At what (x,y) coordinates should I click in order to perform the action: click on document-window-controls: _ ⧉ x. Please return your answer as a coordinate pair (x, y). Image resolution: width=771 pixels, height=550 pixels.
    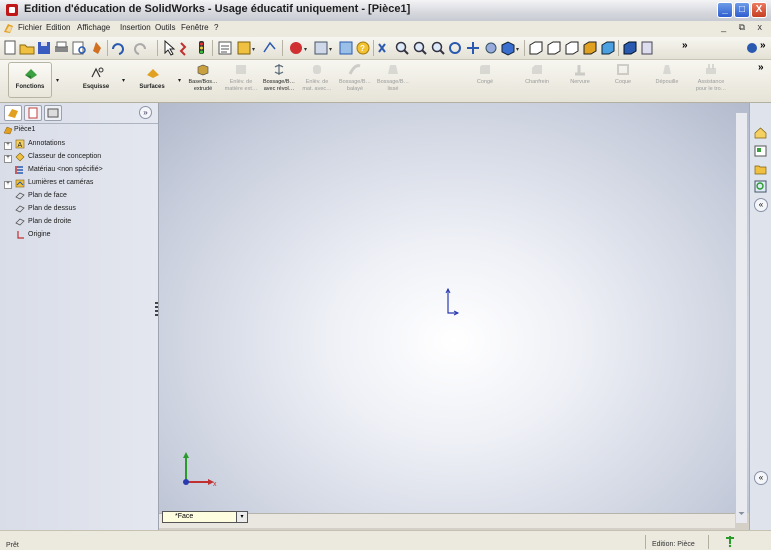
    Looking at the image, I should click on (744, 27).